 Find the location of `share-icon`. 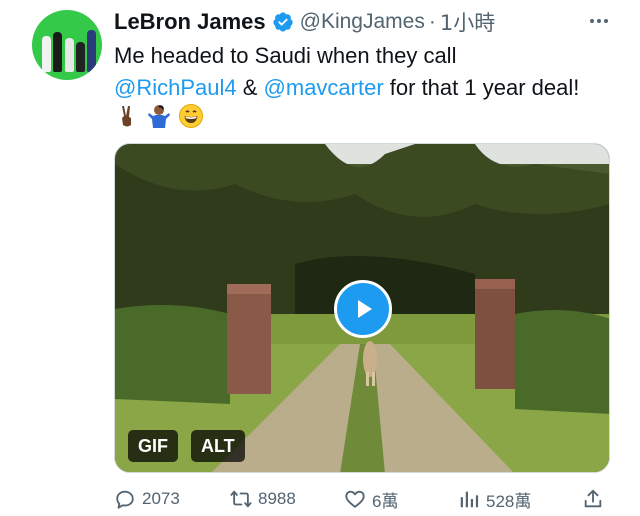

share-icon is located at coordinates (593, 498).